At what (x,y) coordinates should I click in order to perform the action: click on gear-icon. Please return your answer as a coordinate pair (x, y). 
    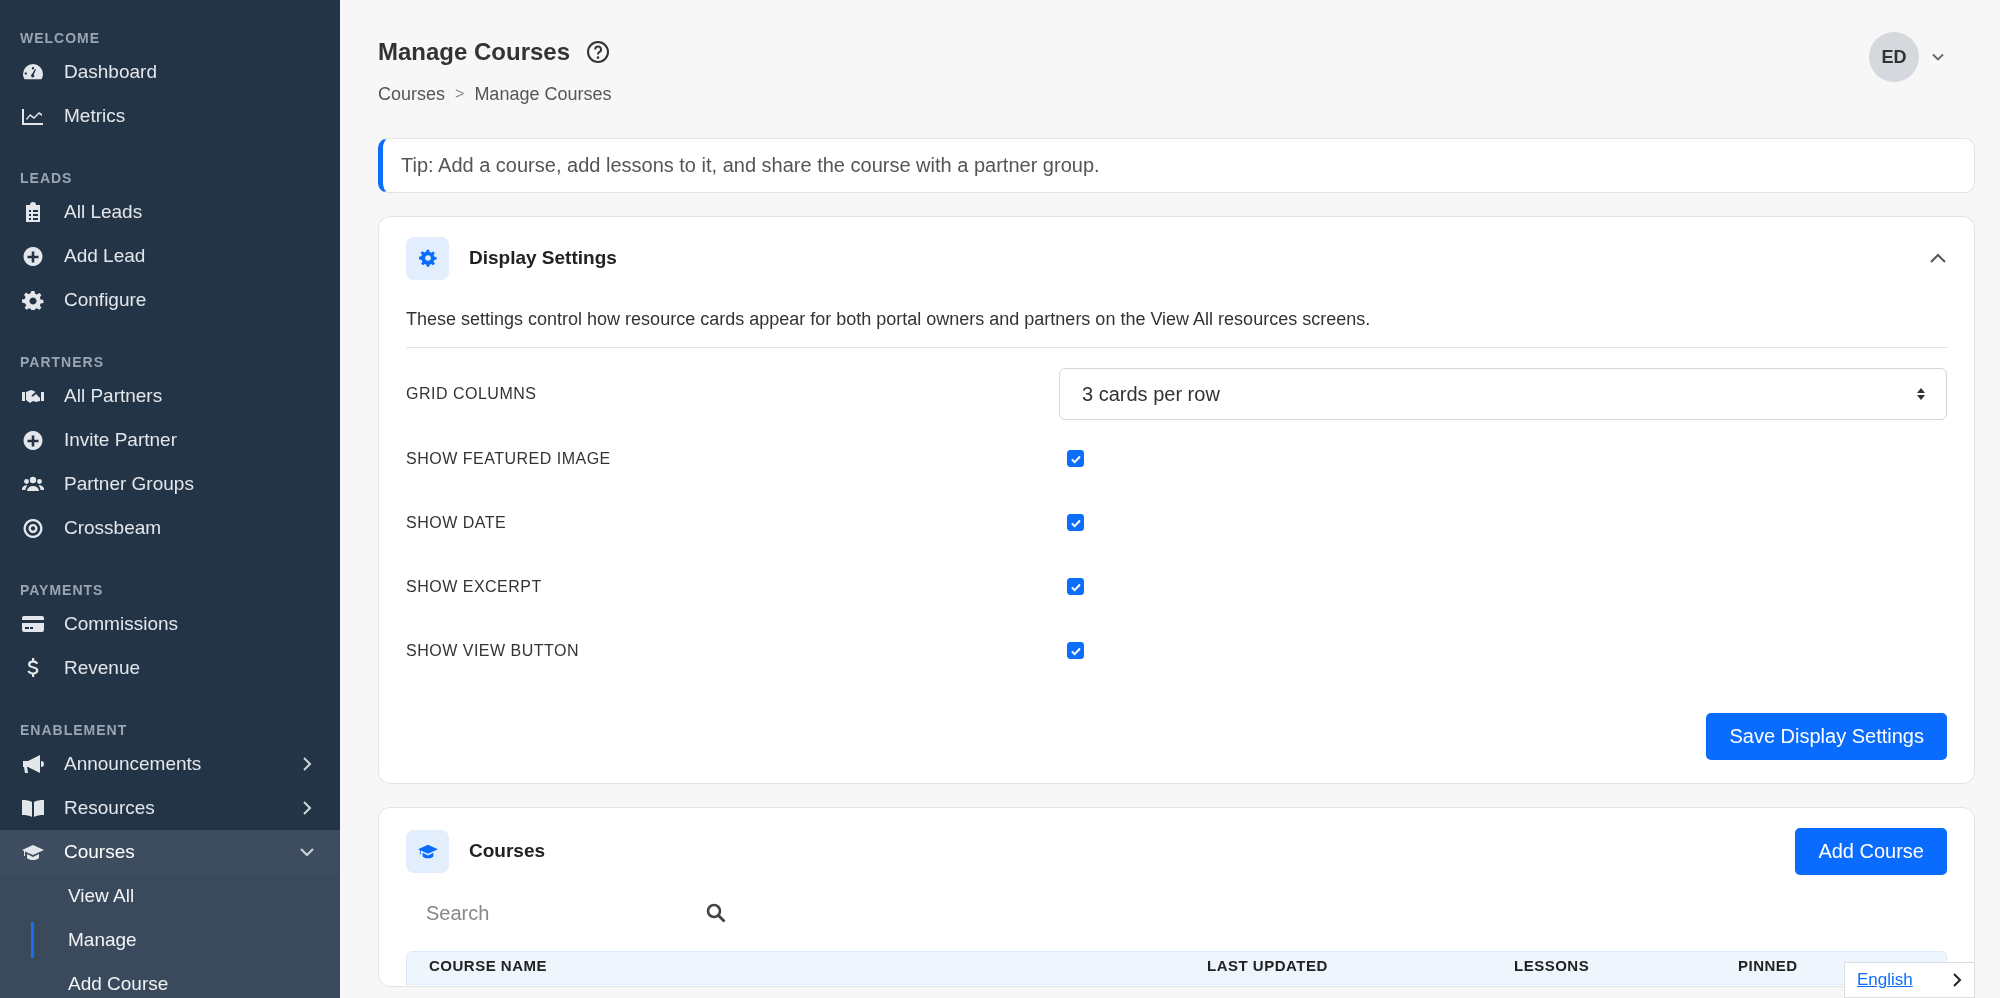
    Looking at the image, I should click on (33, 300).